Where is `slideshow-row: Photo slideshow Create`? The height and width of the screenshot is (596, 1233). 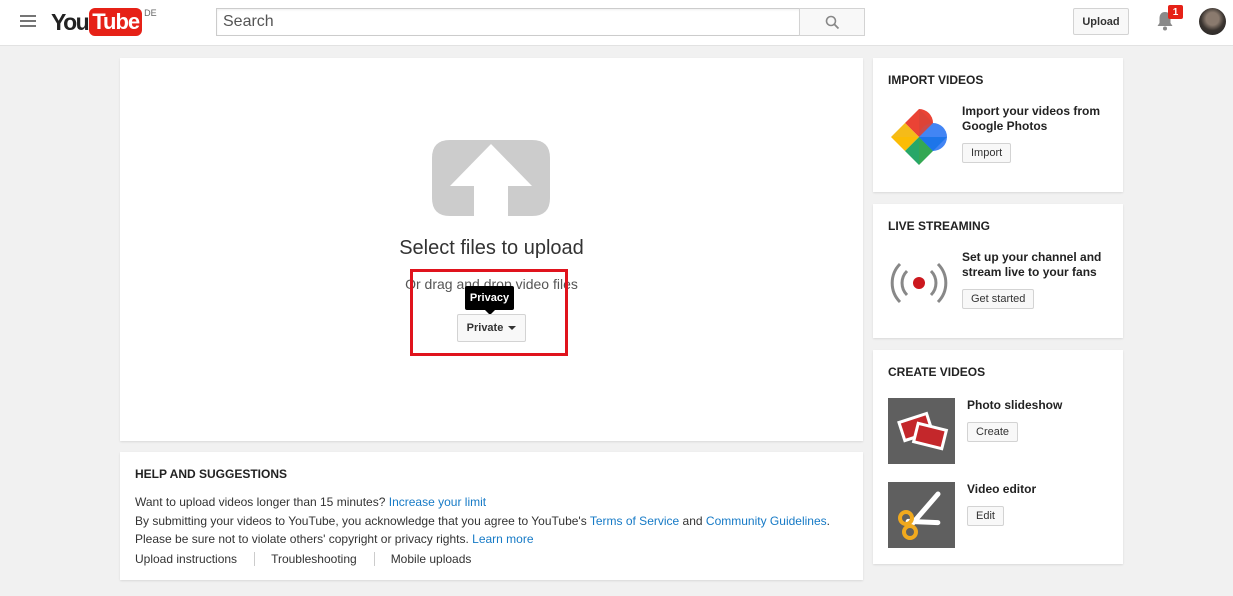
slideshow-row: Photo slideshow Create is located at coordinates (975, 431).